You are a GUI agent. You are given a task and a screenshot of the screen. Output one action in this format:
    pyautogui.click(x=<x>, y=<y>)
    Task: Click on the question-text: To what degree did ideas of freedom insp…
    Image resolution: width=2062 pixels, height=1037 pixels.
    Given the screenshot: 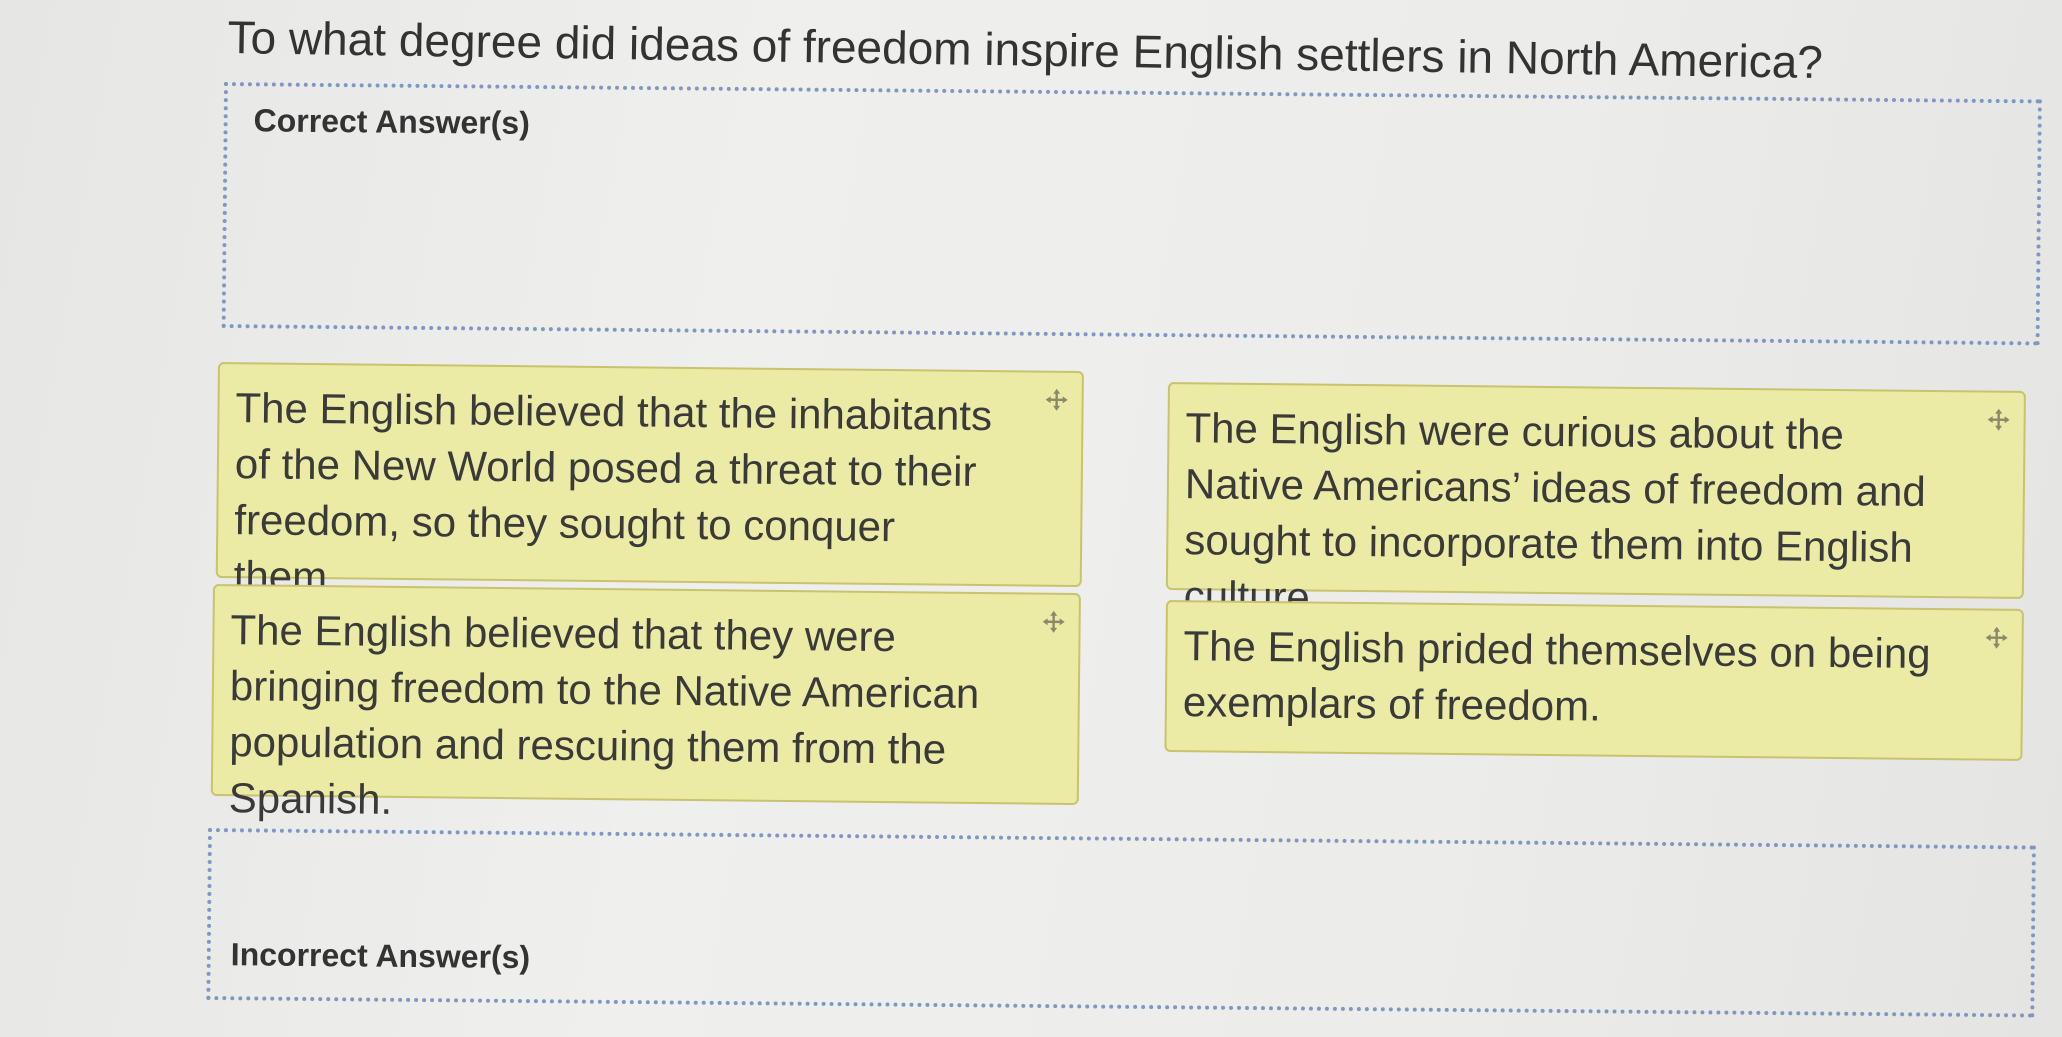 What is the action you would take?
    pyautogui.click(x=1025, y=49)
    